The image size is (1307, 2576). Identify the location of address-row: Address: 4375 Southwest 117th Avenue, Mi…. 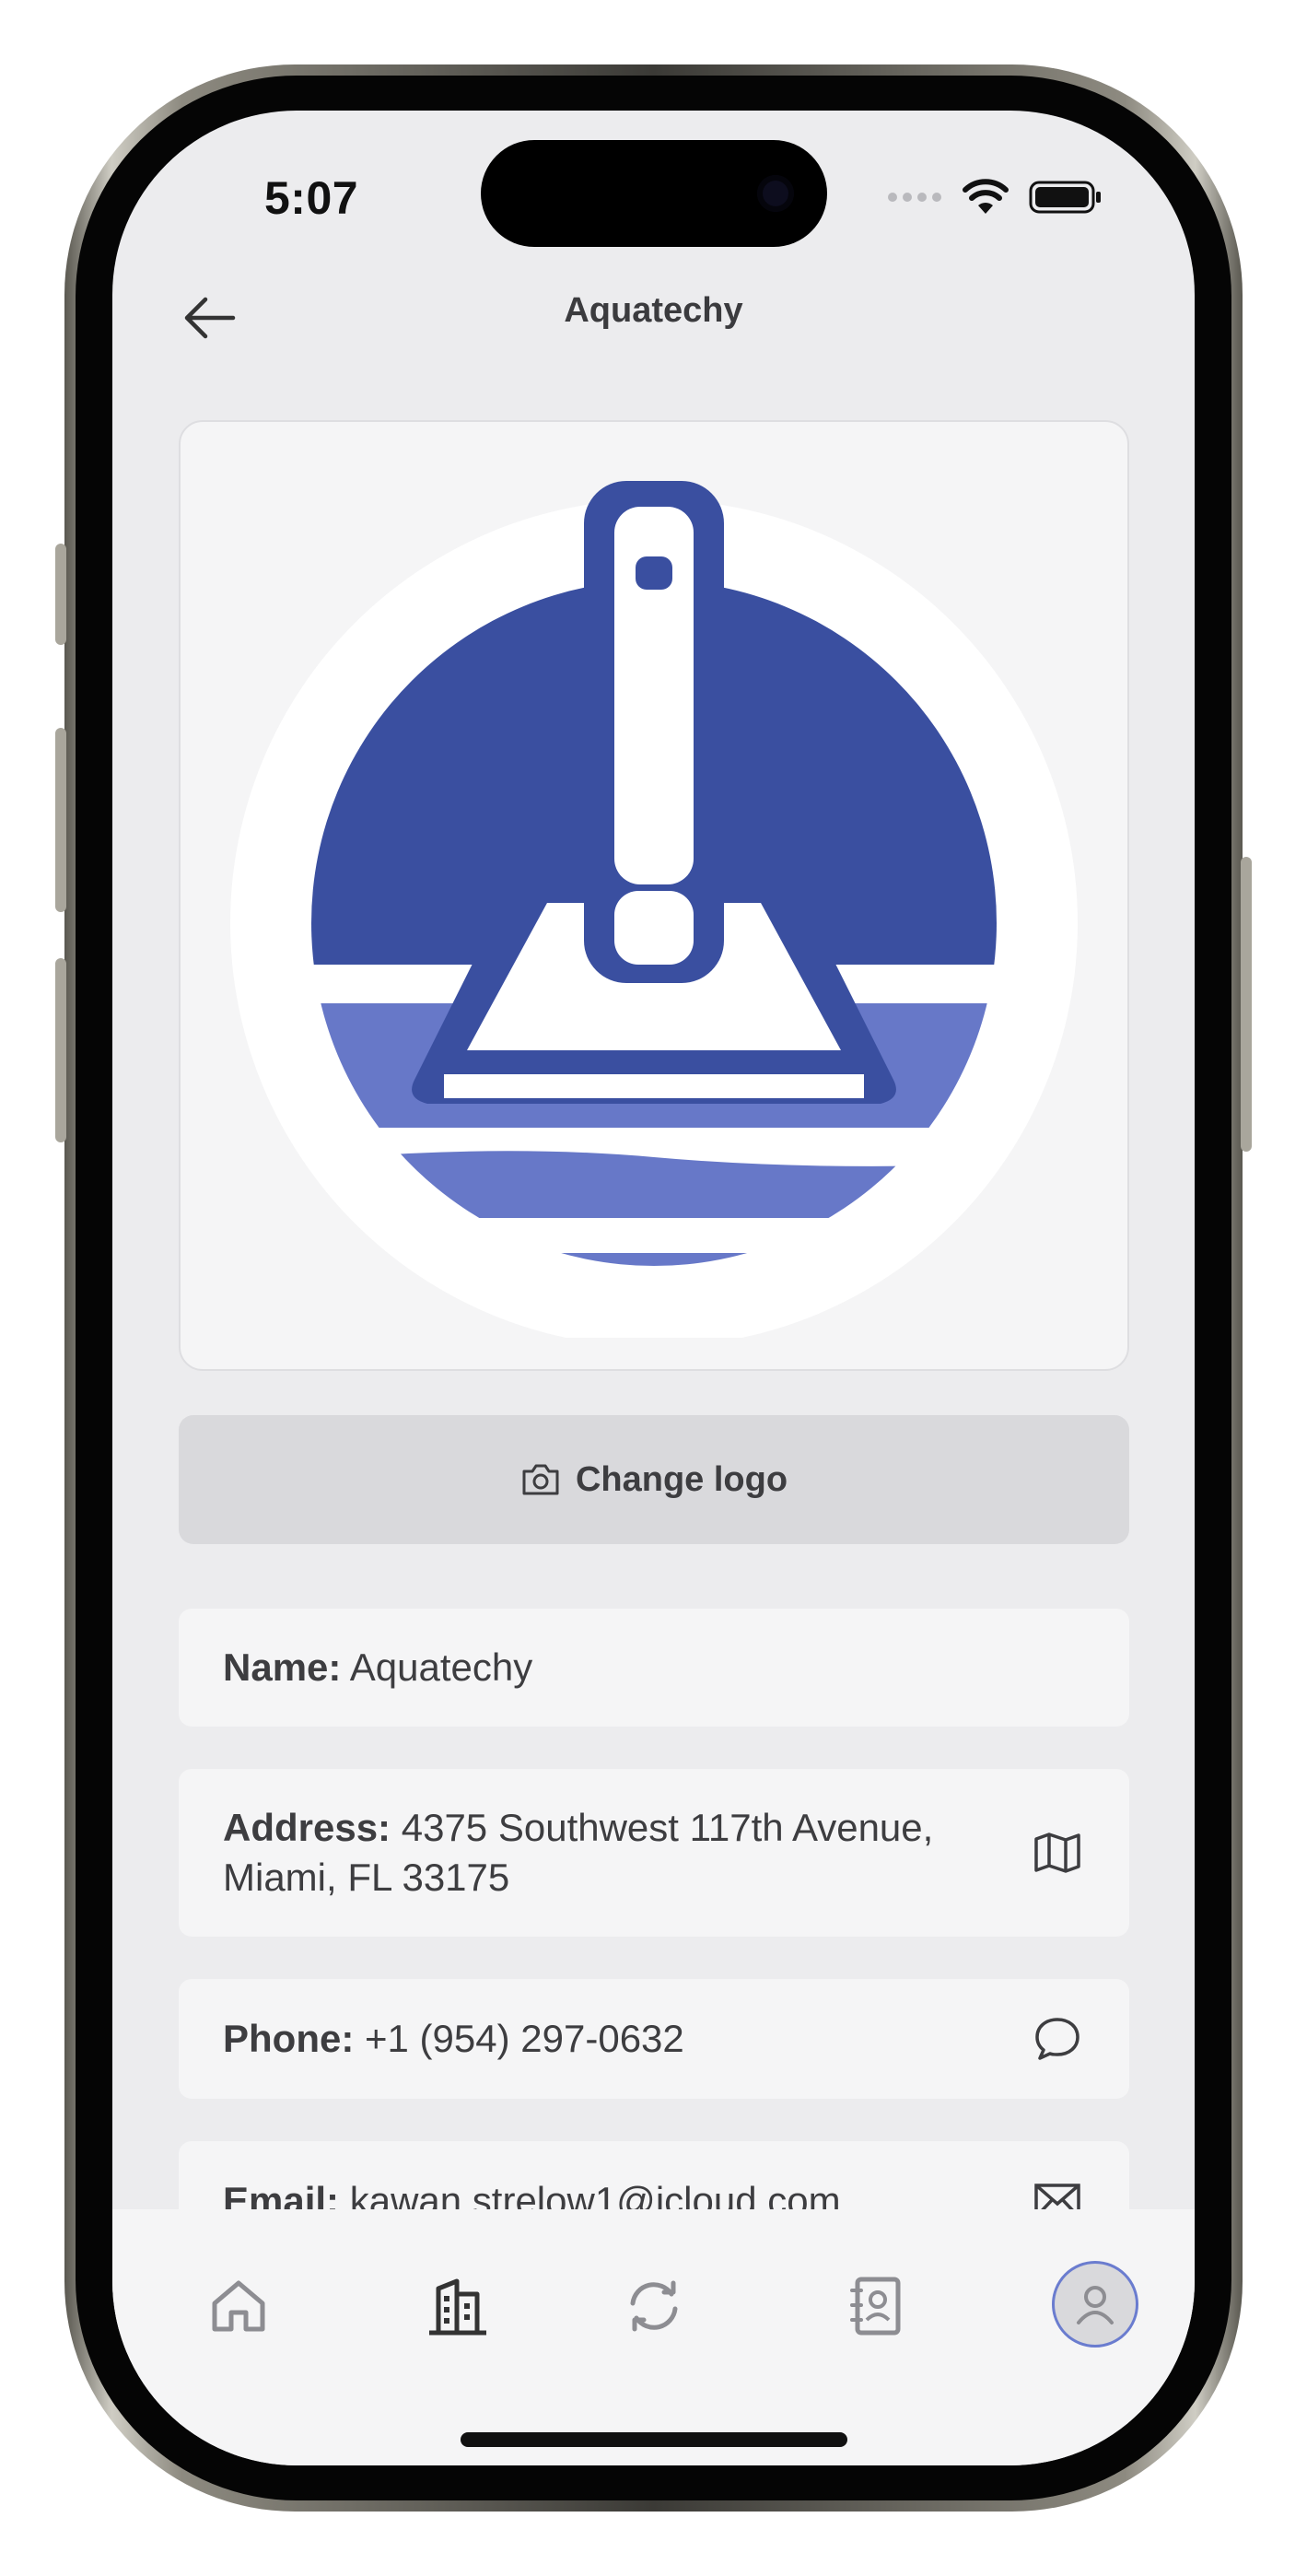
(654, 1853).